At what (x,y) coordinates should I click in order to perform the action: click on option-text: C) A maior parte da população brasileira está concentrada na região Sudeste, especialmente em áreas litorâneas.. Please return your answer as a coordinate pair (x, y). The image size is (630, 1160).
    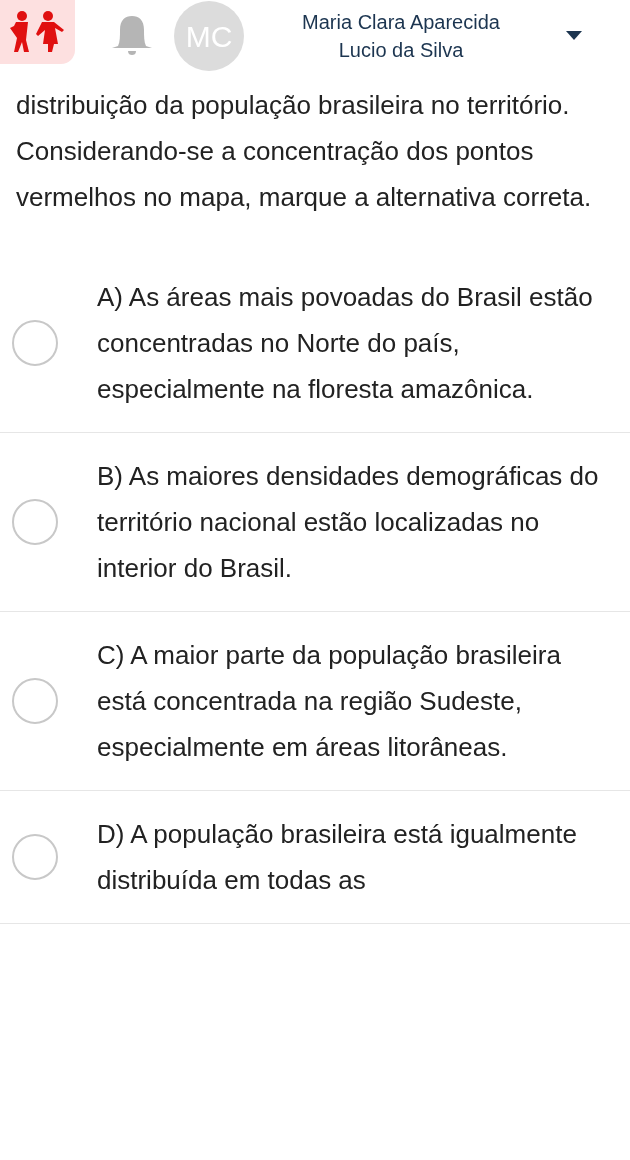
    Looking at the image, I should click on (329, 701).